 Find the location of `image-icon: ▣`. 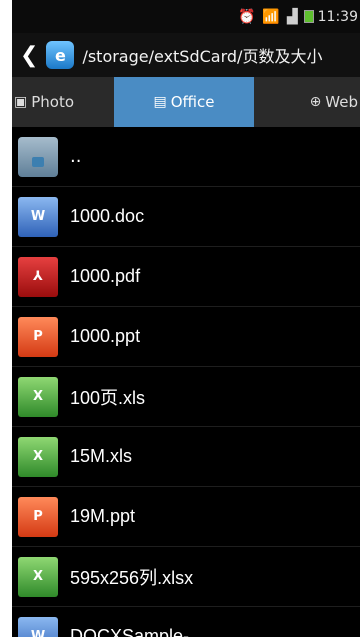

image-icon: ▣ is located at coordinates (21, 102).